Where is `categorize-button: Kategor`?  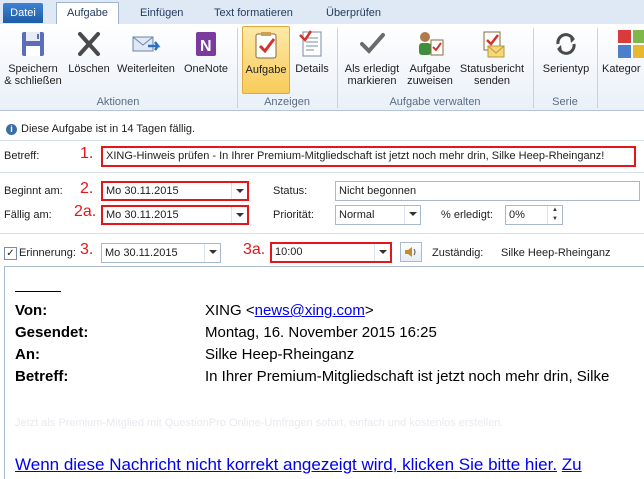
categorize-button: Kategor is located at coordinates (622, 51).